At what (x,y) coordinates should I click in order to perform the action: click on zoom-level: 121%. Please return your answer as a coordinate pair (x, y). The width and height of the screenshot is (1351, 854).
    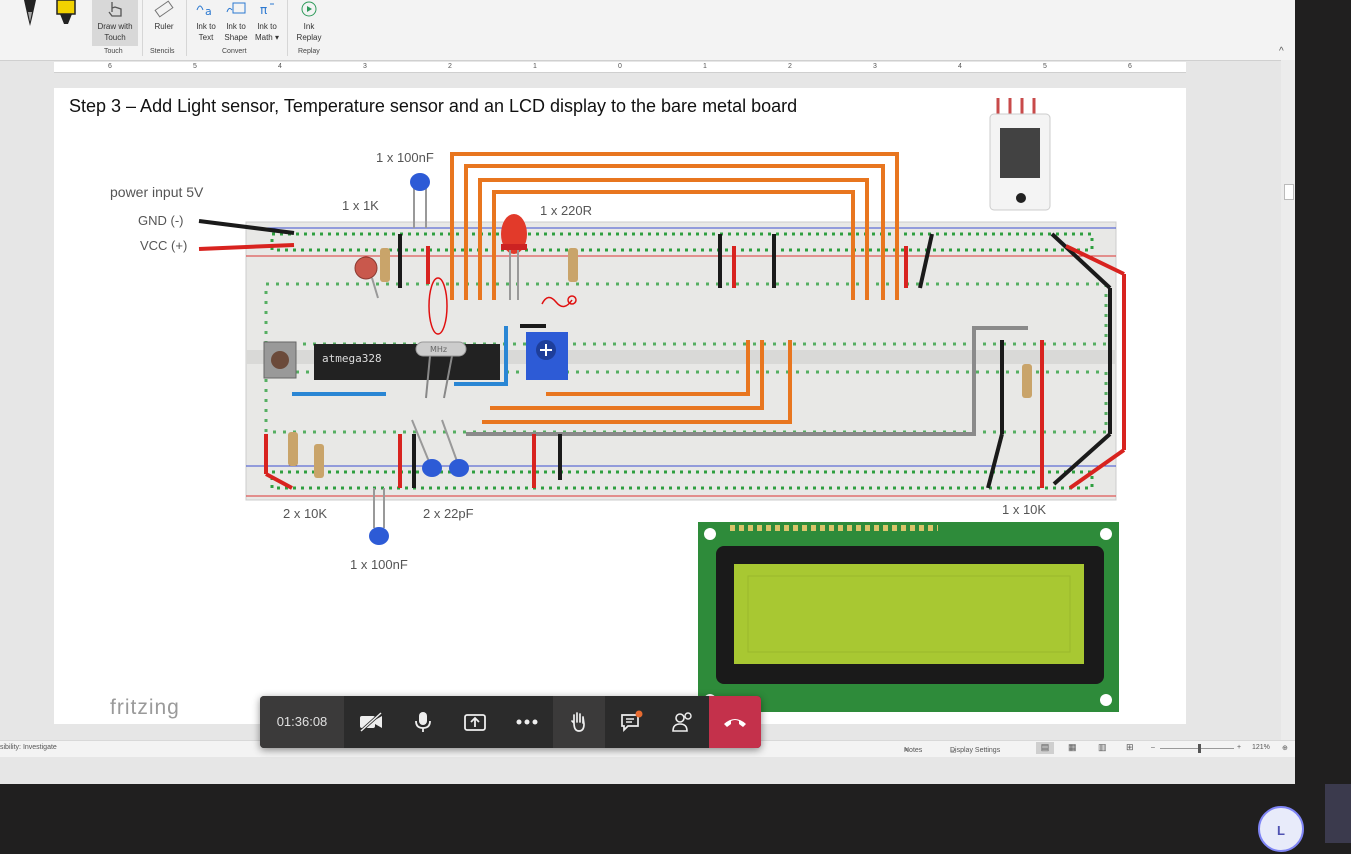
    Looking at the image, I should click on (1261, 747).